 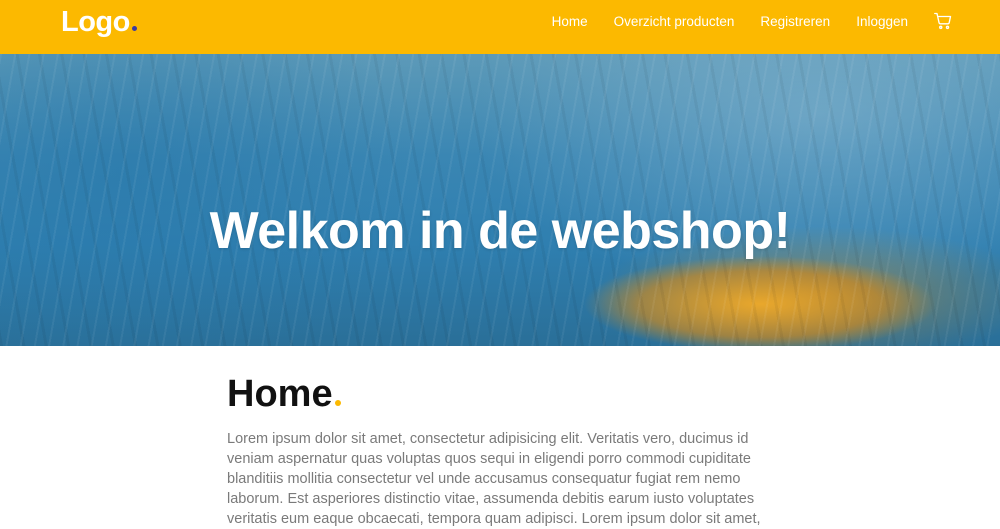 I want to click on nav-registreren: Registreren, so click(x=795, y=21).